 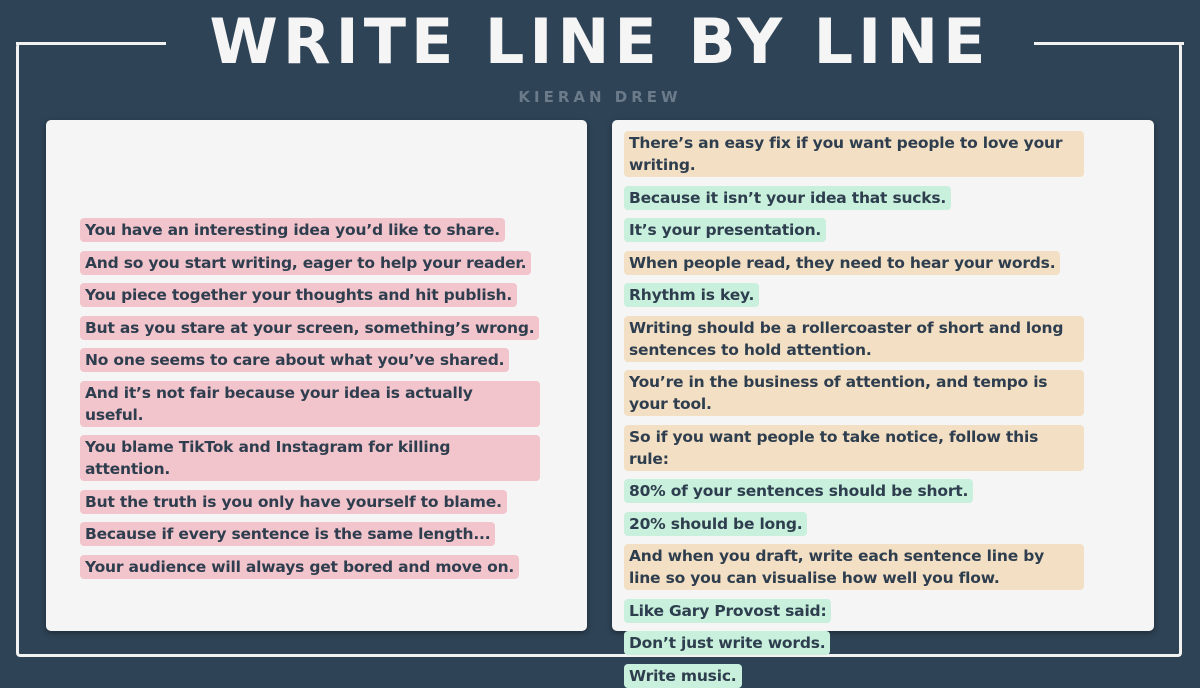 What do you see at coordinates (600, 97) in the screenshot?
I see `author-name: KIERAN DREW` at bounding box center [600, 97].